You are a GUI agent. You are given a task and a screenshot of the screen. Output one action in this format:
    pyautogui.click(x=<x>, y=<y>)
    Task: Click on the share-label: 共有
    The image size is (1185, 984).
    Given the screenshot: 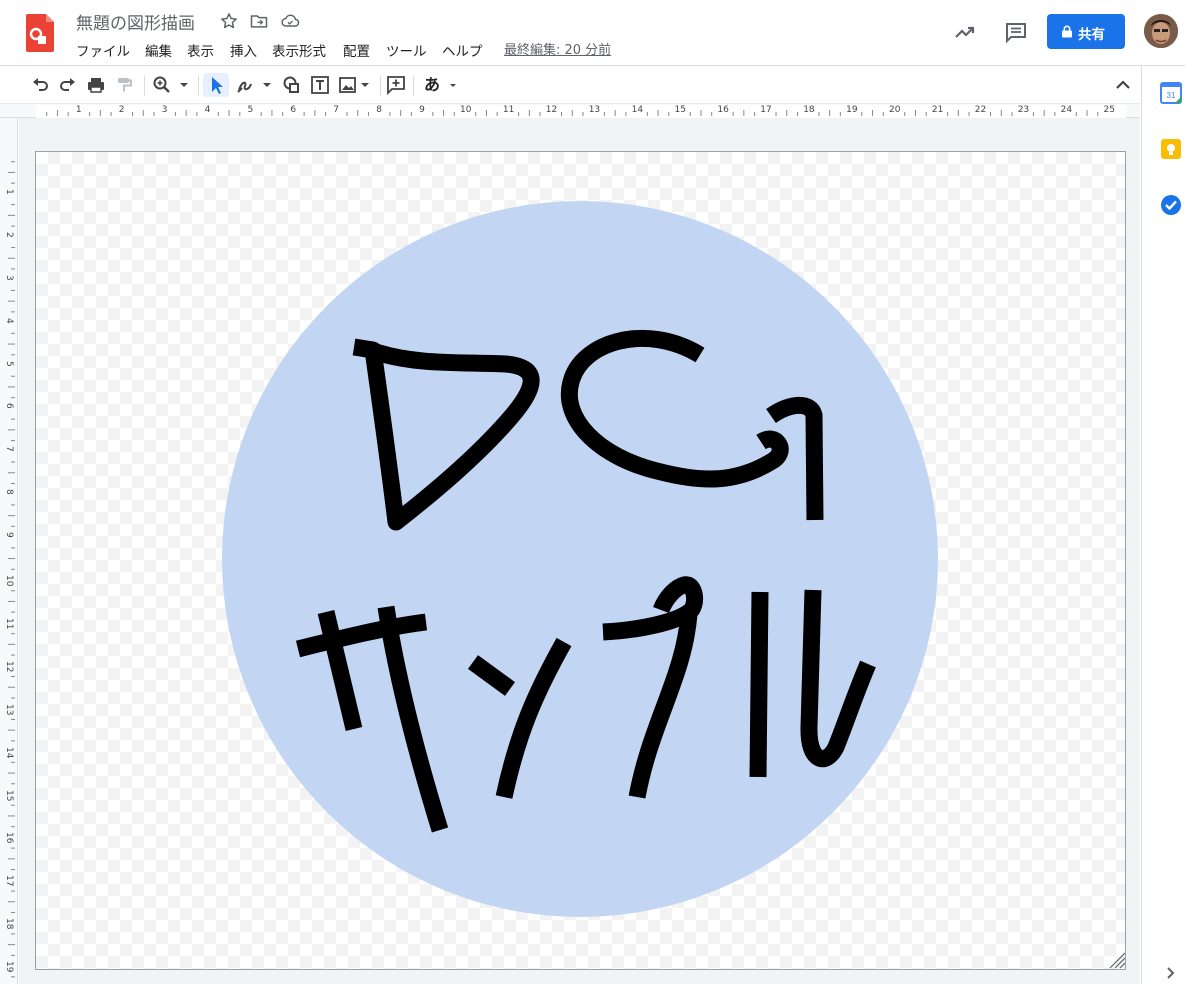 What is the action you would take?
    pyautogui.click(x=1091, y=35)
    